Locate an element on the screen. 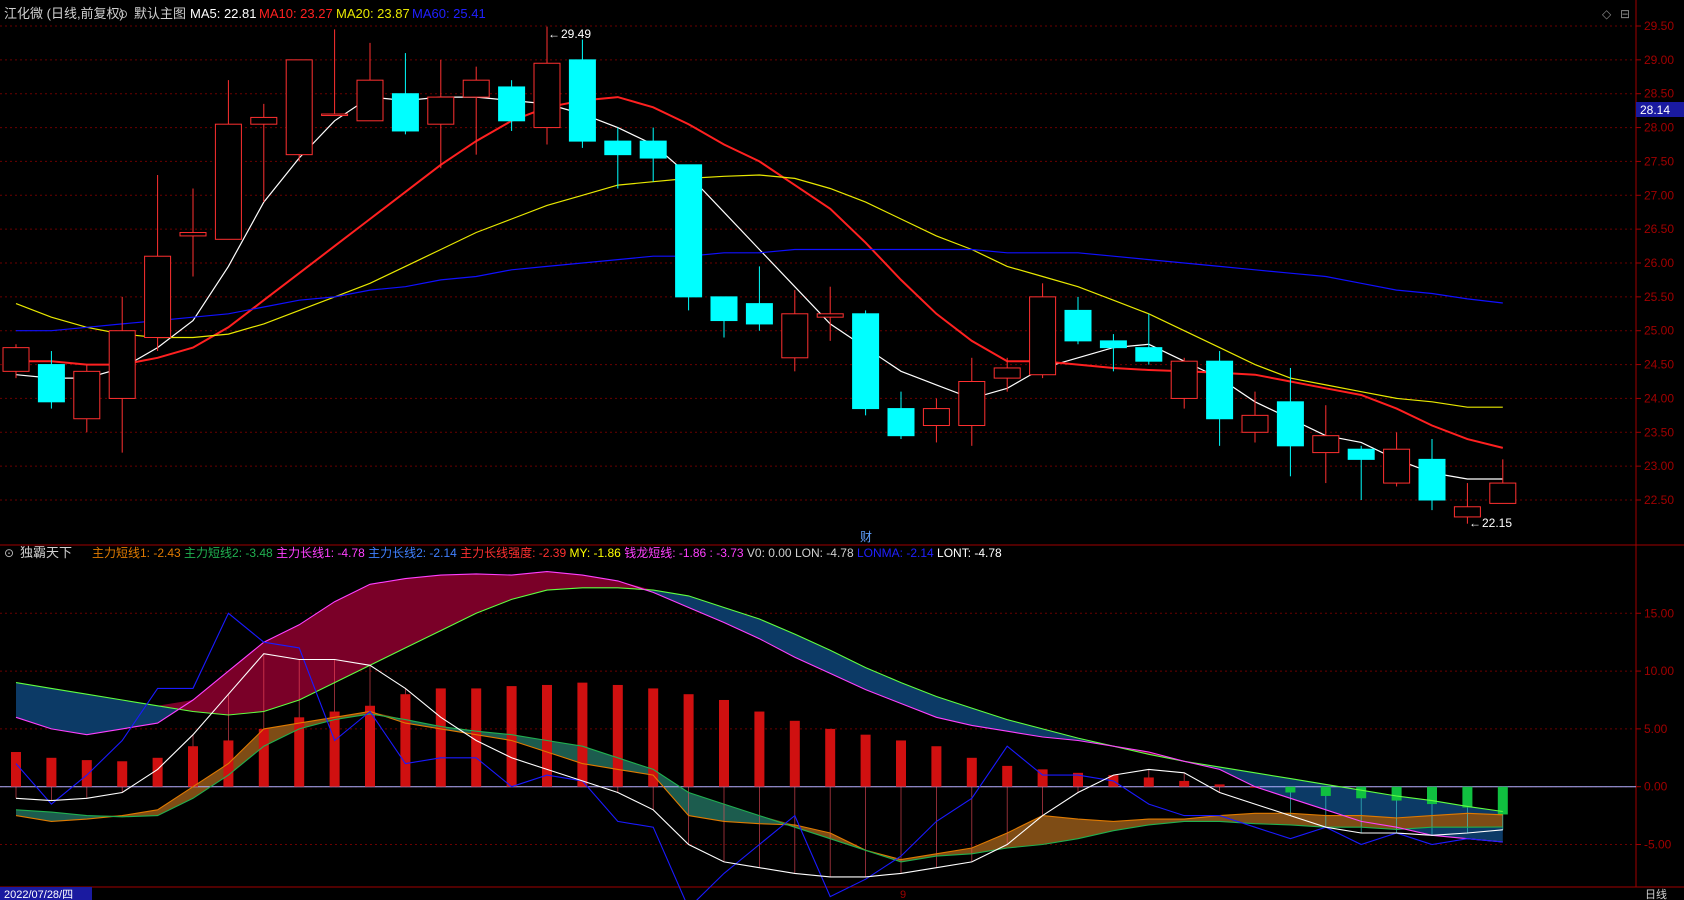 The height and width of the screenshot is (900, 1684). date-label: 2022/07/28/四 is located at coordinates (38, 894).